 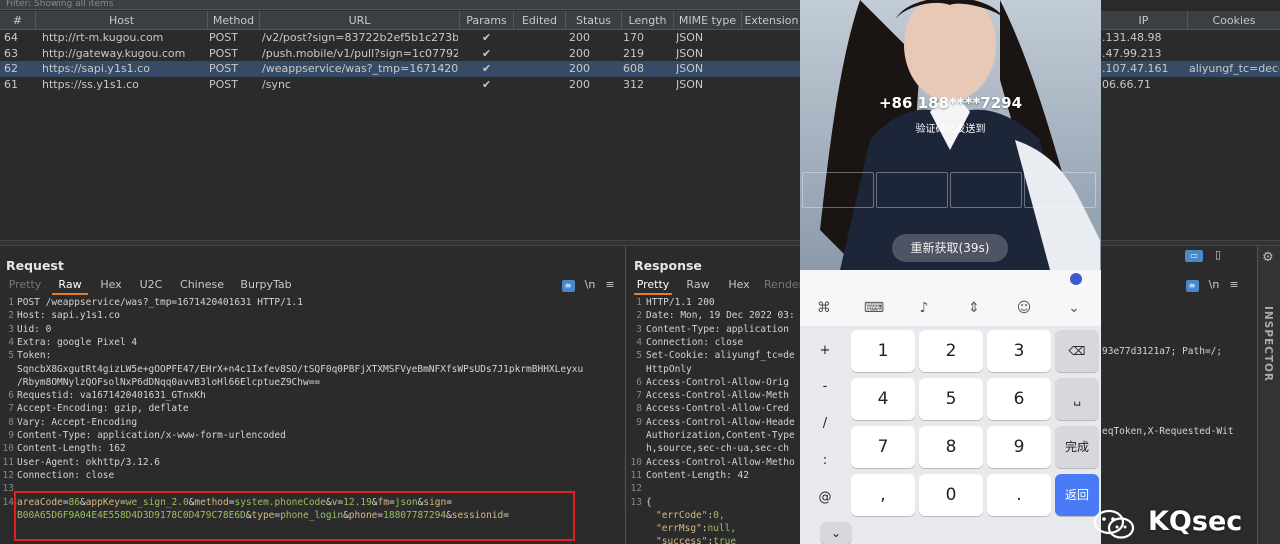 What do you see at coordinates (1077, 447) in the screenshot?
I see `done-key: 完成` at bounding box center [1077, 447].